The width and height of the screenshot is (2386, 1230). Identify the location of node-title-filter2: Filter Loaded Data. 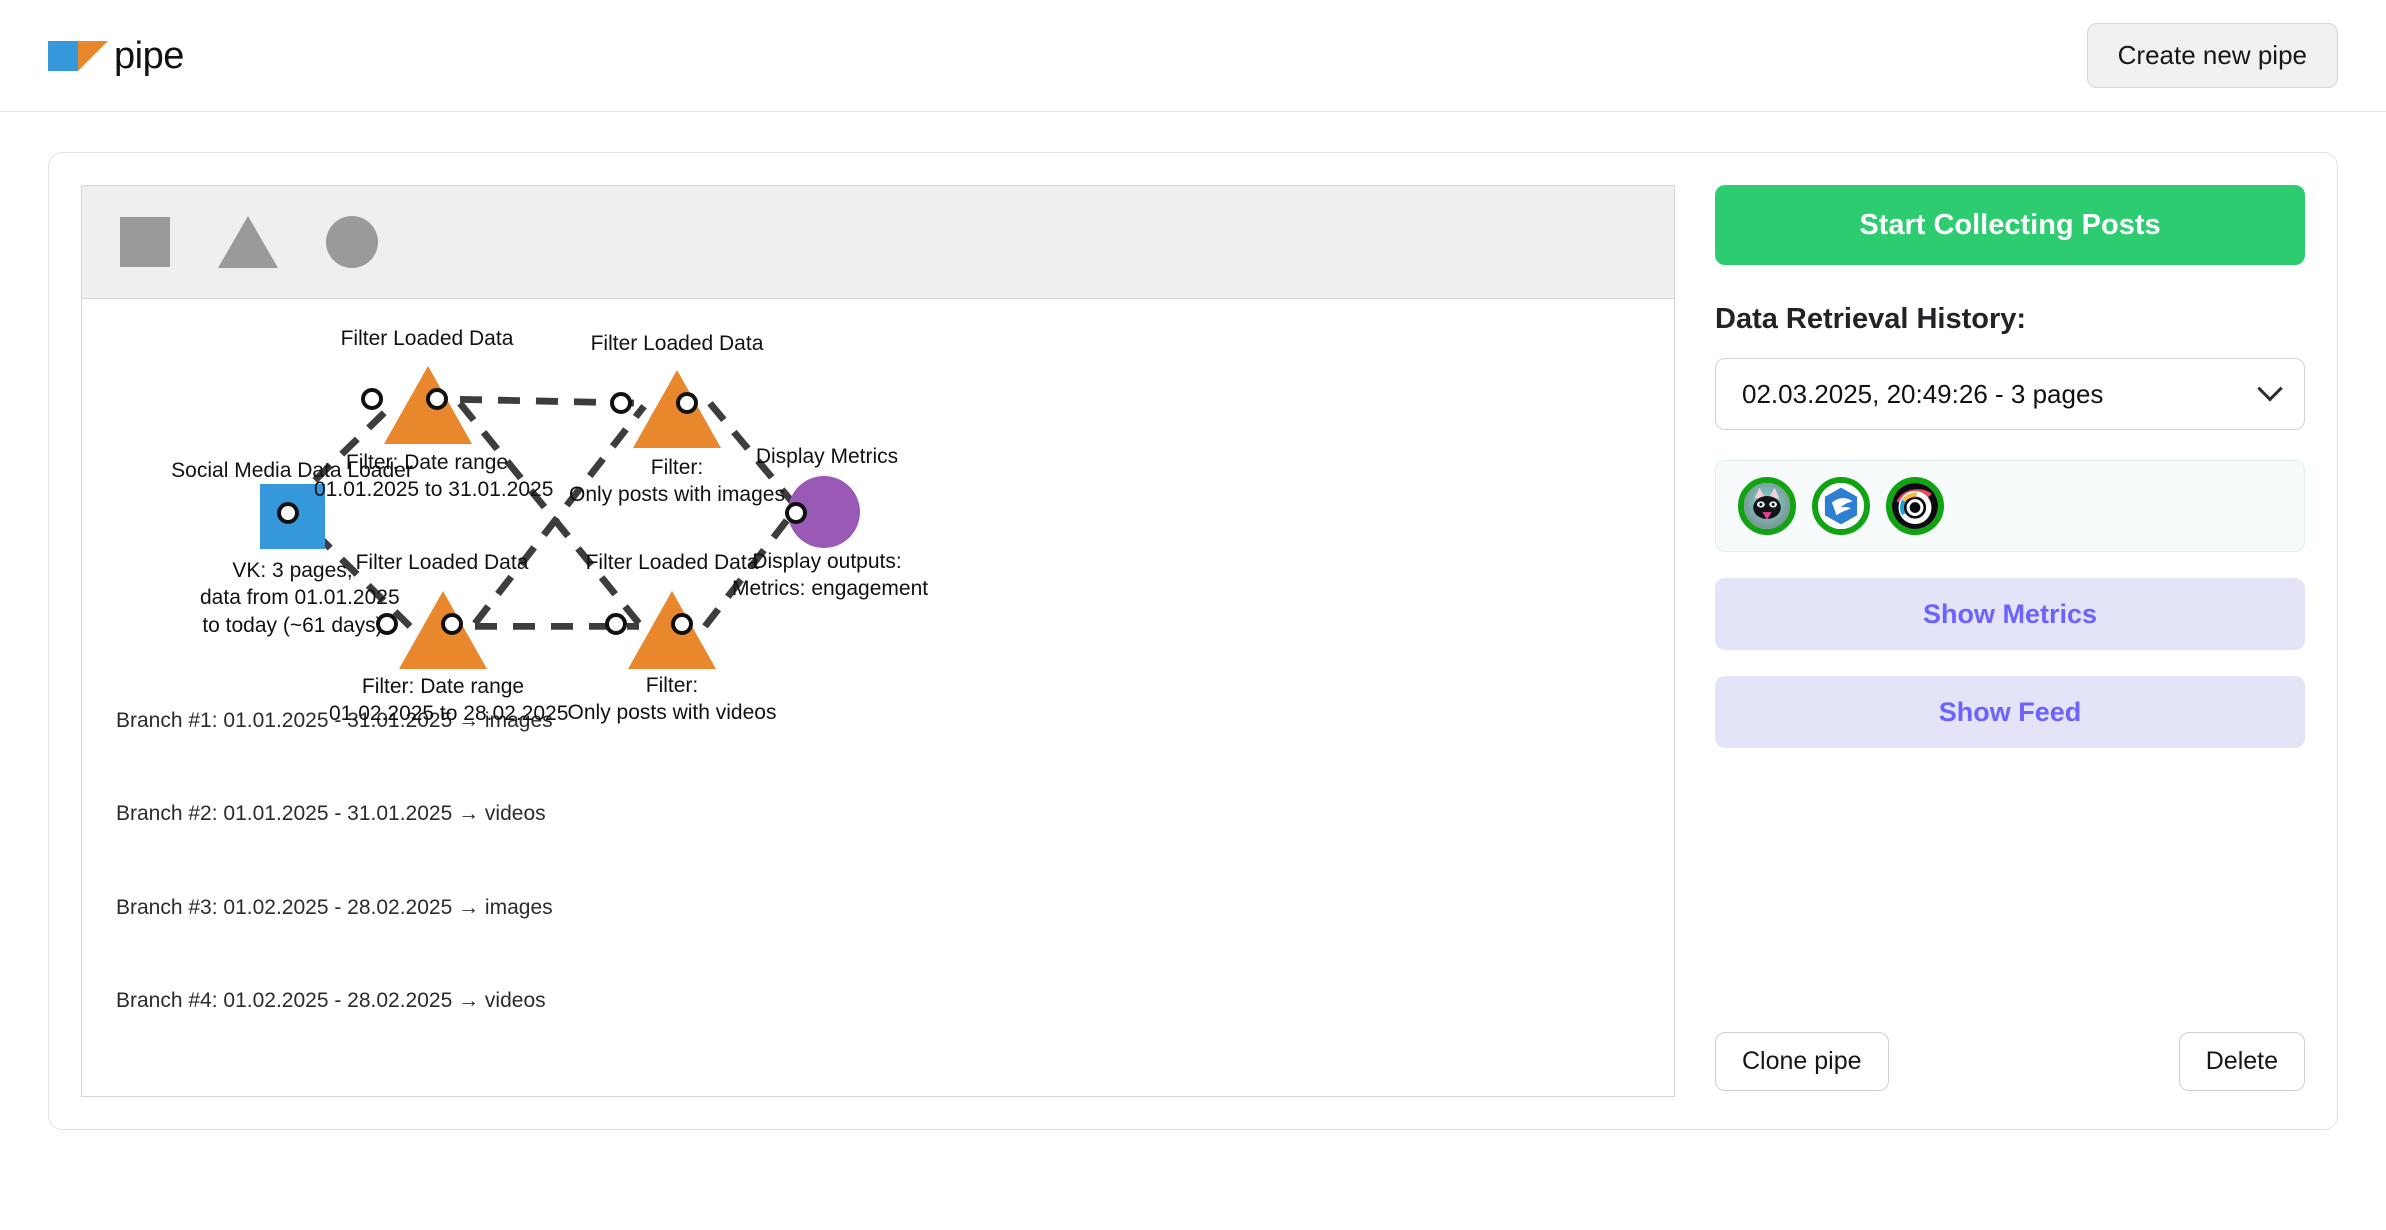
(677, 343).